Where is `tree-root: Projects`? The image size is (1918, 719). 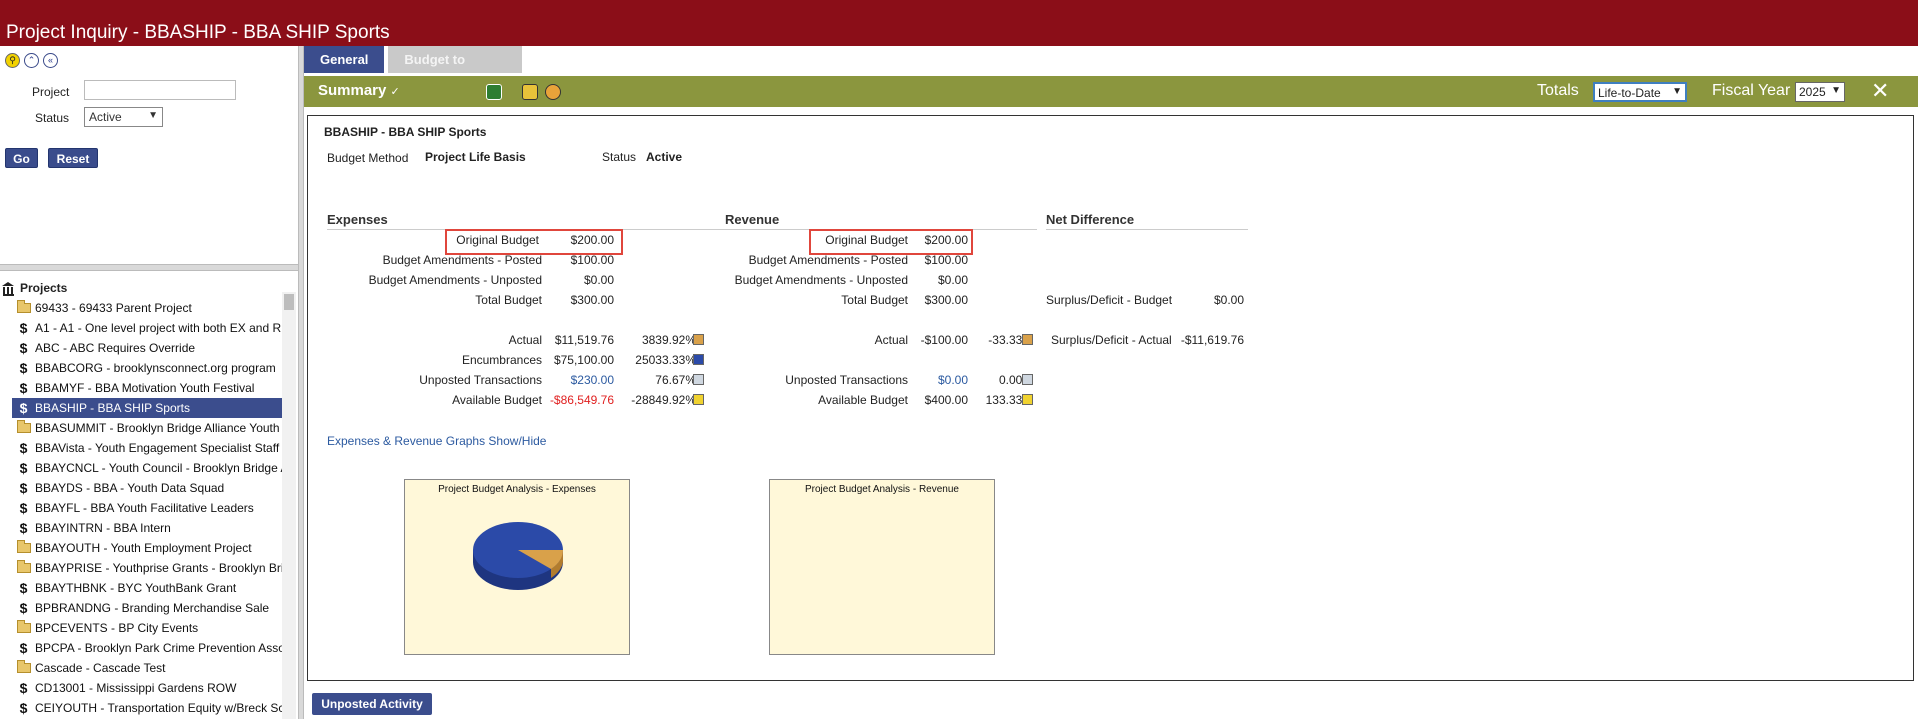 tree-root: Projects is located at coordinates (35, 288).